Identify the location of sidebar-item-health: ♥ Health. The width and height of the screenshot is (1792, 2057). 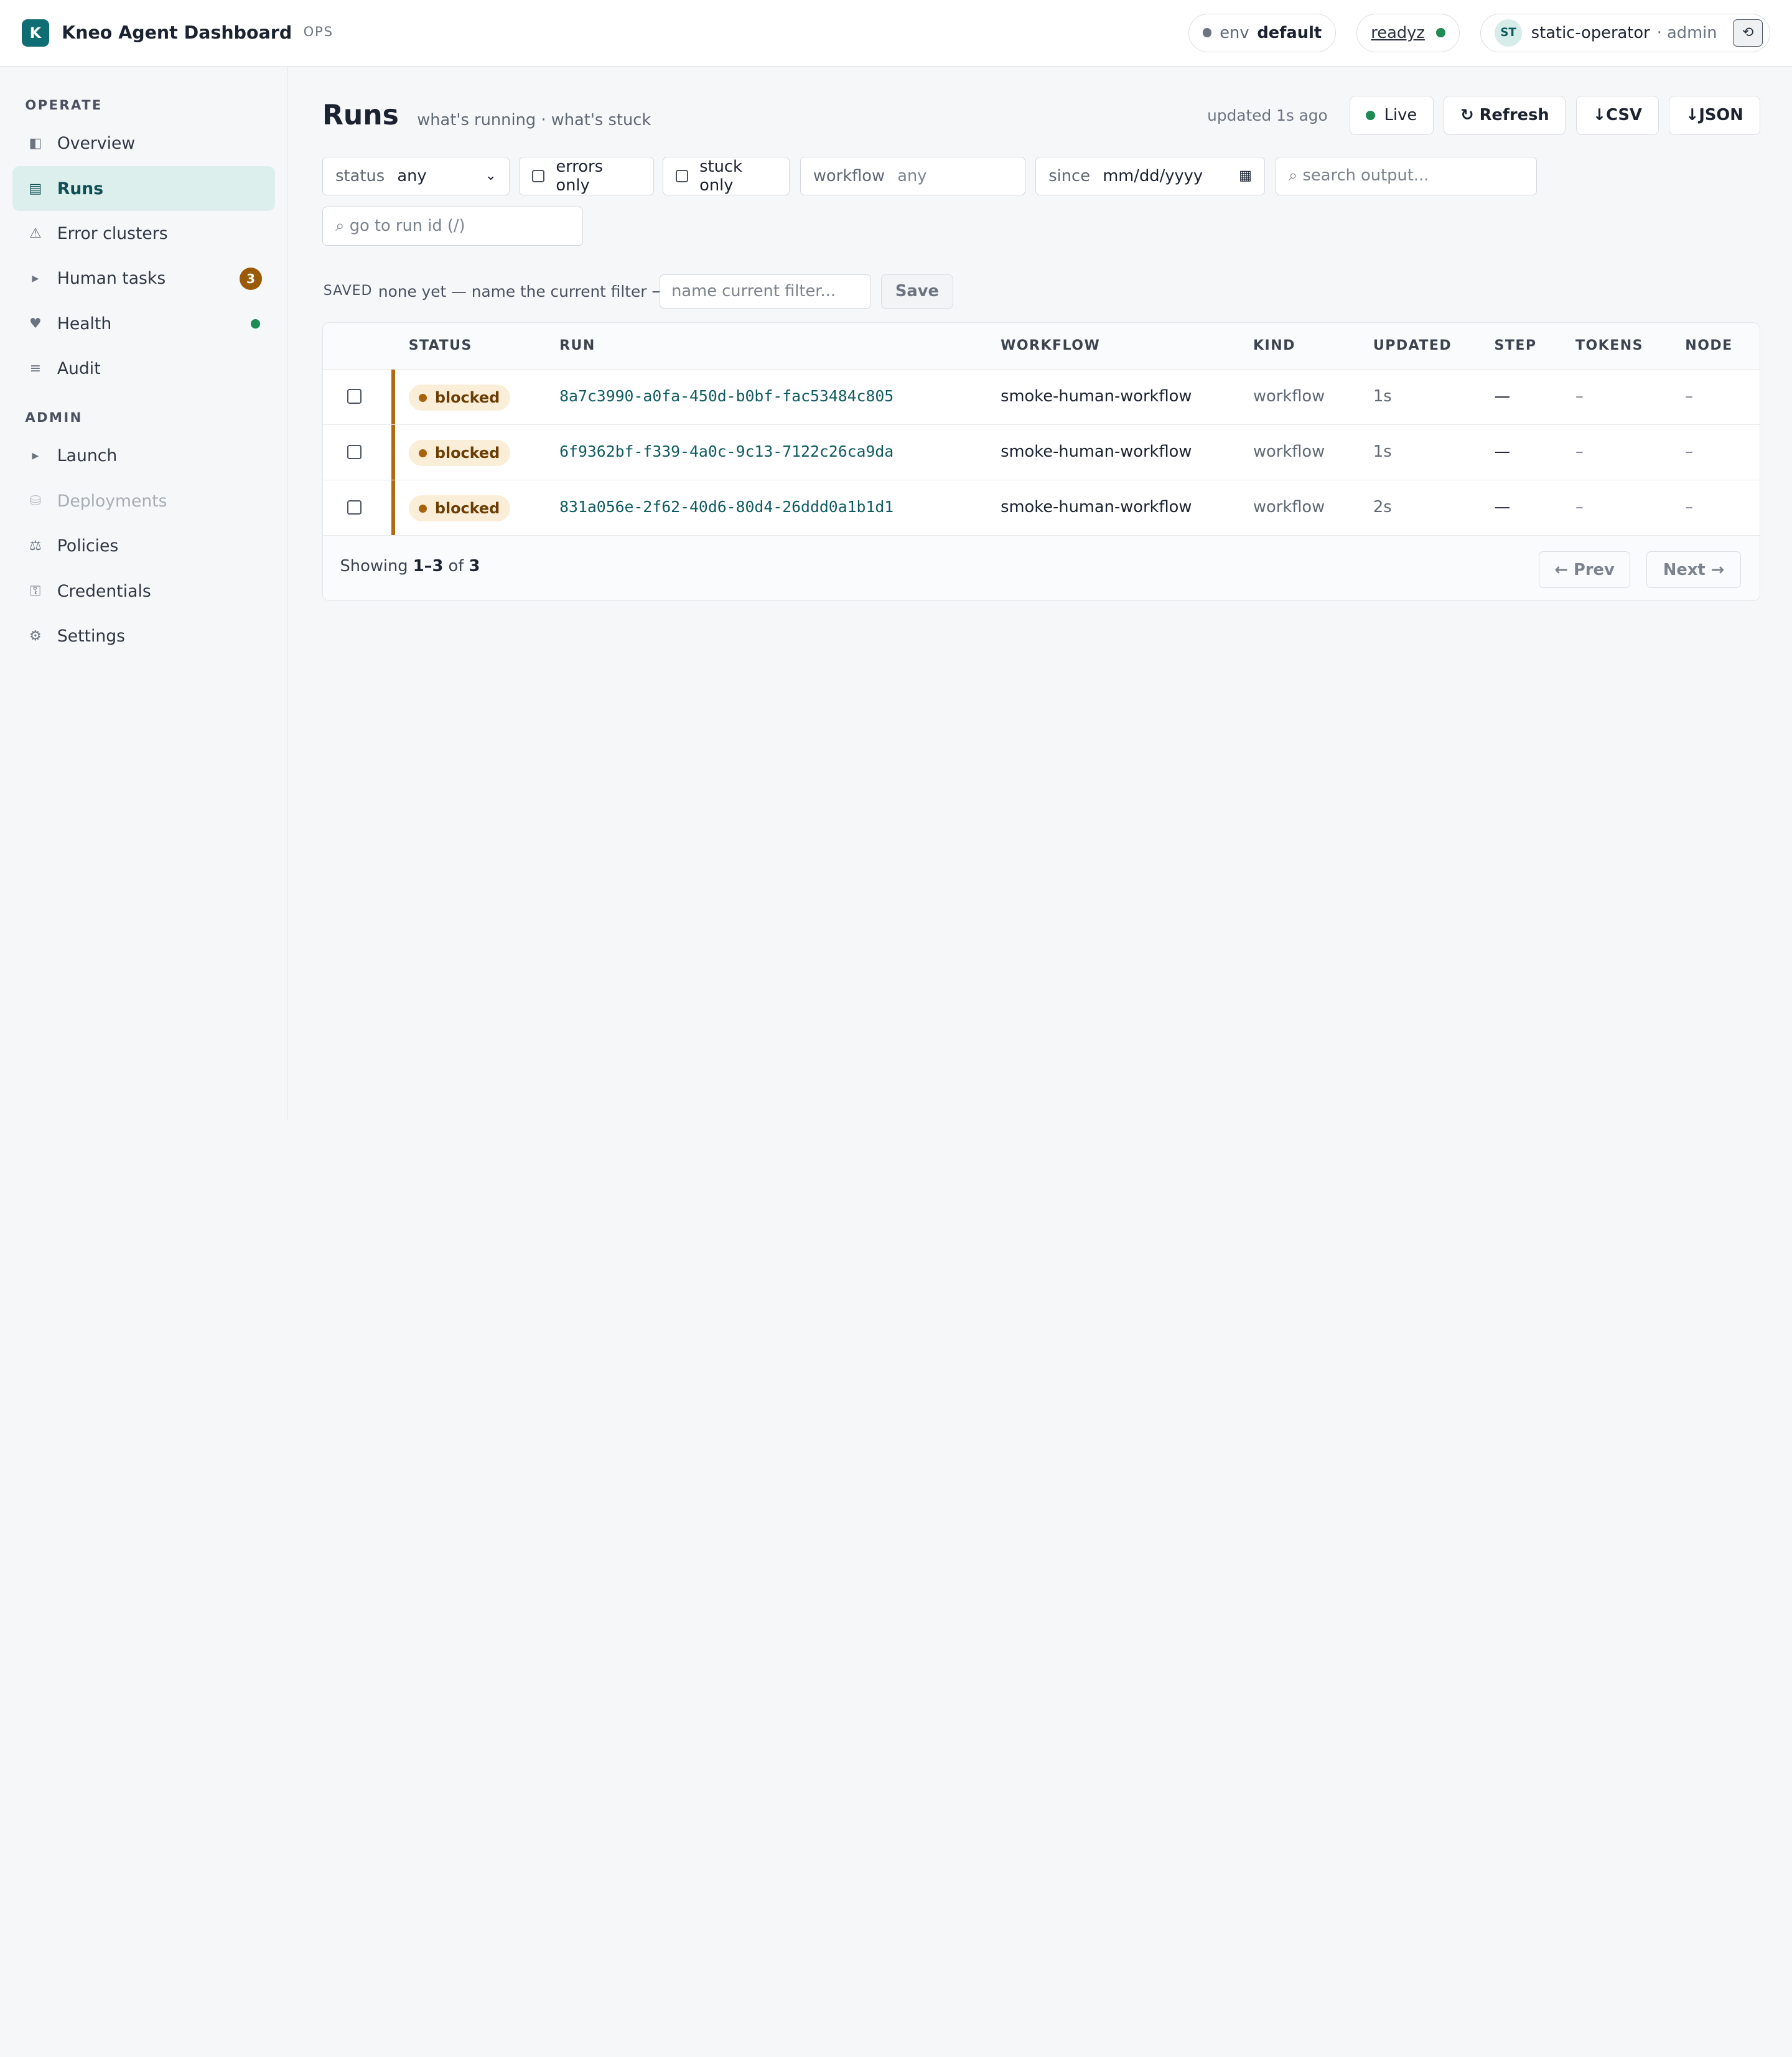
(143, 323).